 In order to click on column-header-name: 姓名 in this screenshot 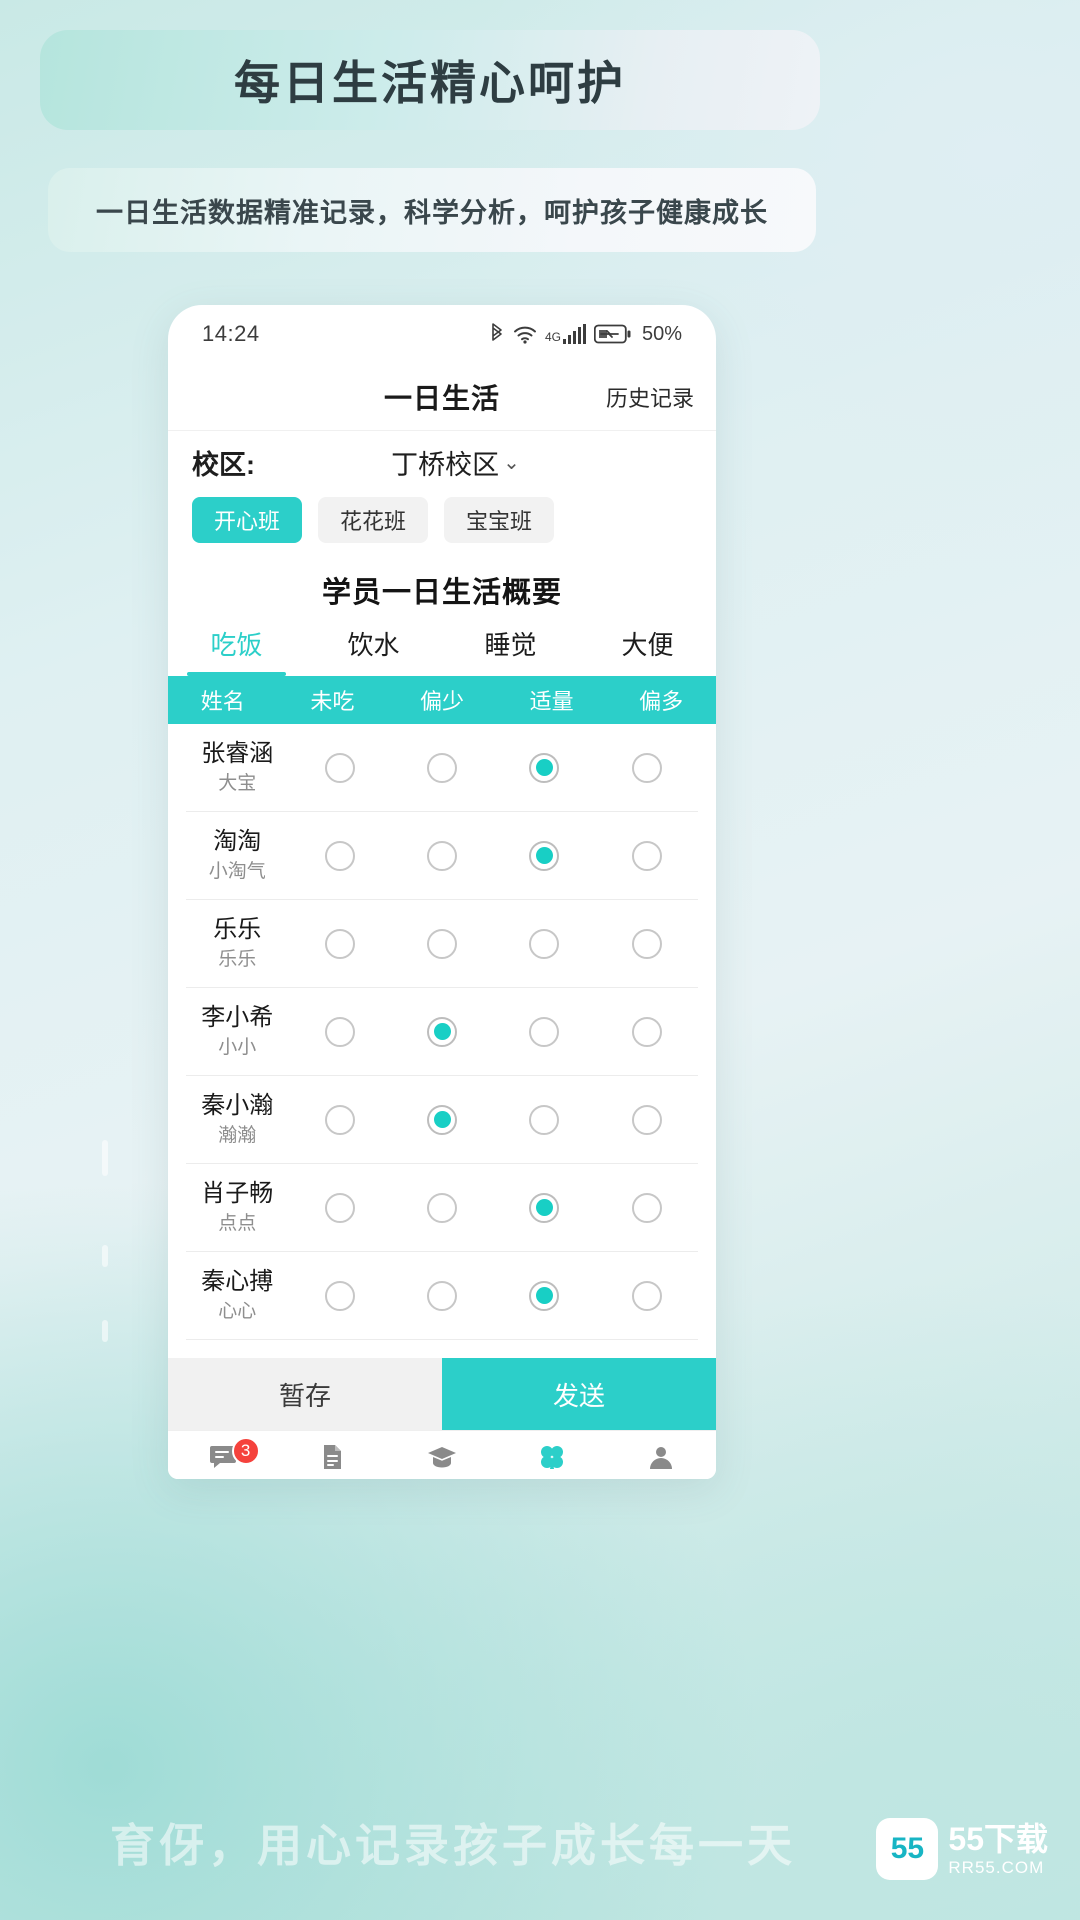, I will do `click(222, 701)`.